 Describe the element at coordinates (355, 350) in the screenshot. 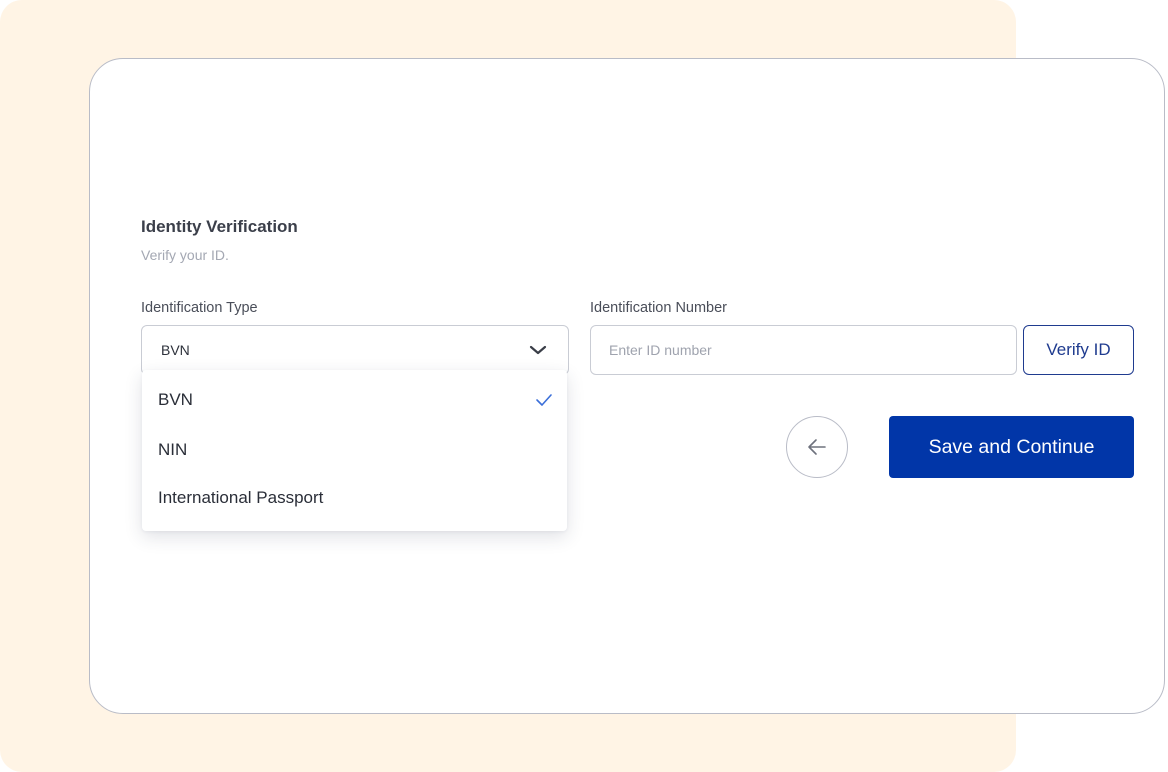

I see `identification-type-select: BVN` at that location.